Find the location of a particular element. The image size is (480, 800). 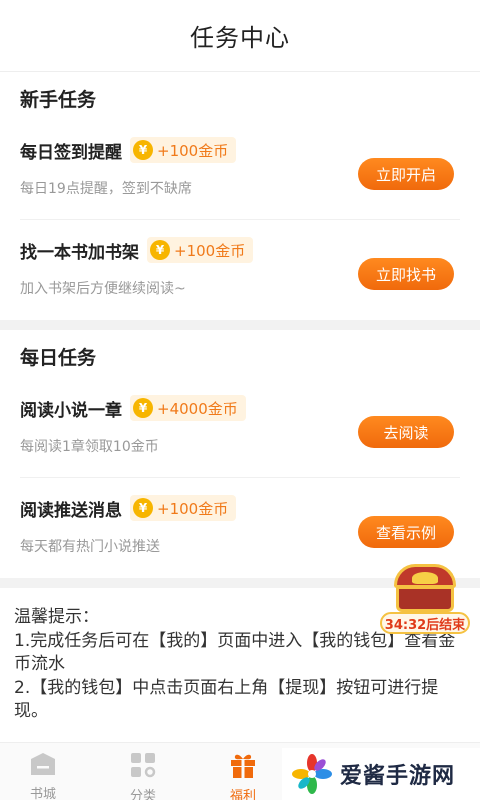

task-row: 每日签到提醒 ¥ +100金币 每日19点提醒，签到不缺席 立即开启 is located at coordinates (240, 170).